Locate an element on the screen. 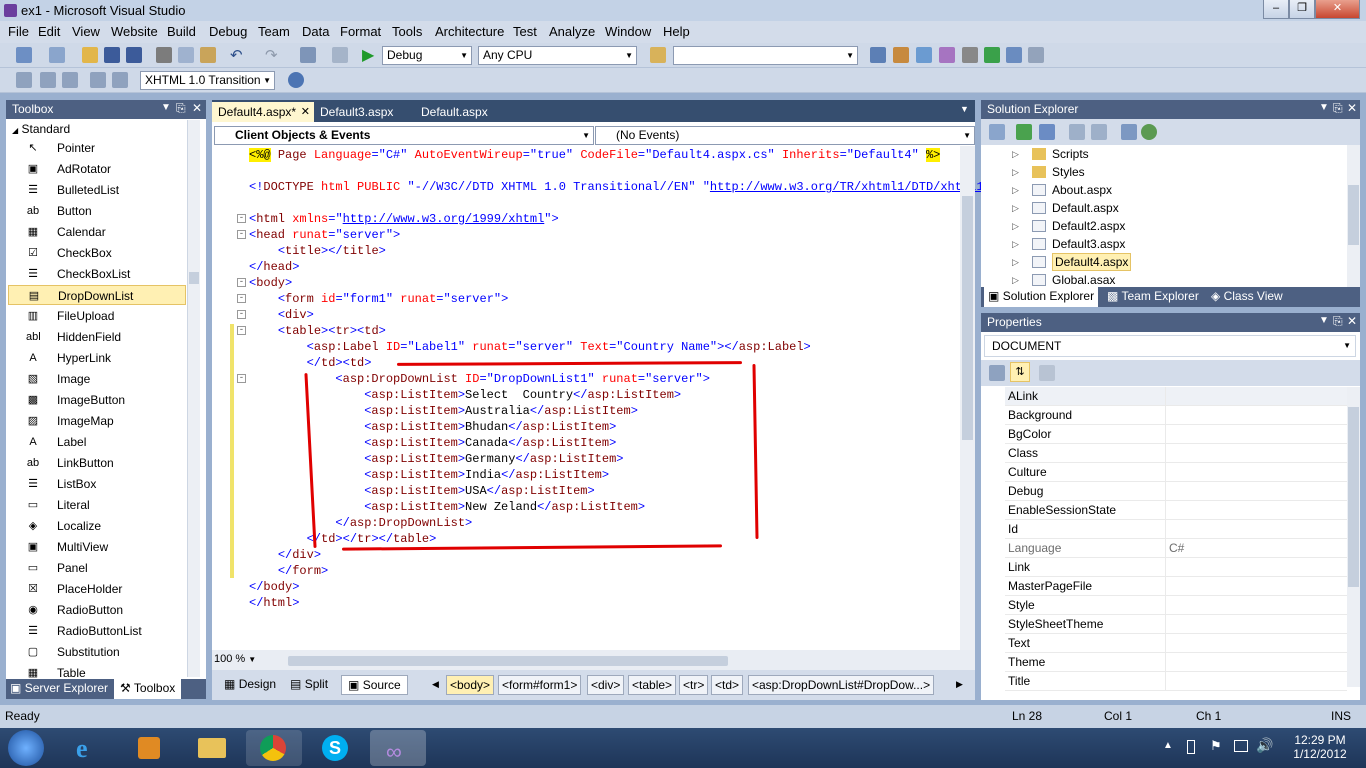  property-row: EnableSessionState is located at coordinates (1176, 510).